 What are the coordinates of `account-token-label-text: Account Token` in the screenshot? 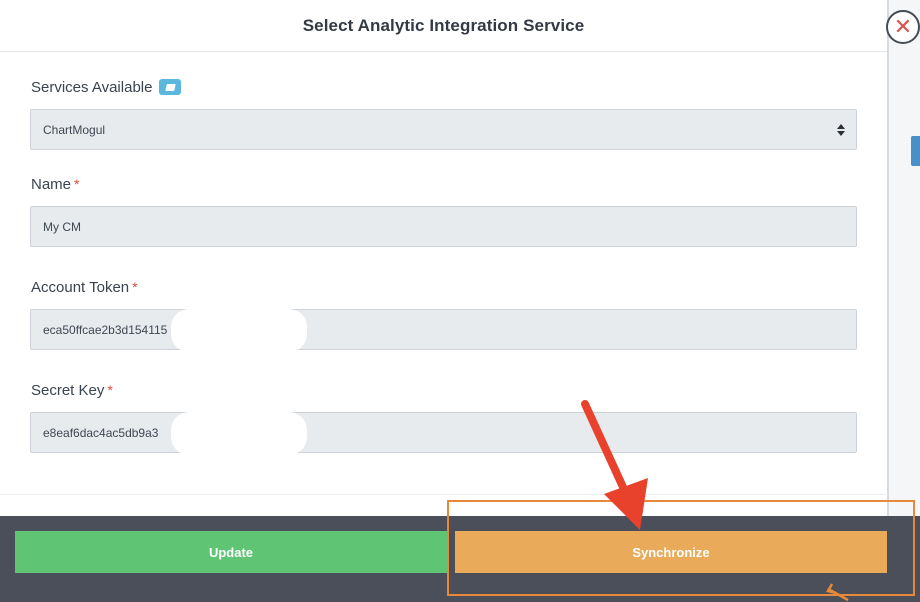 It's located at (80, 287).